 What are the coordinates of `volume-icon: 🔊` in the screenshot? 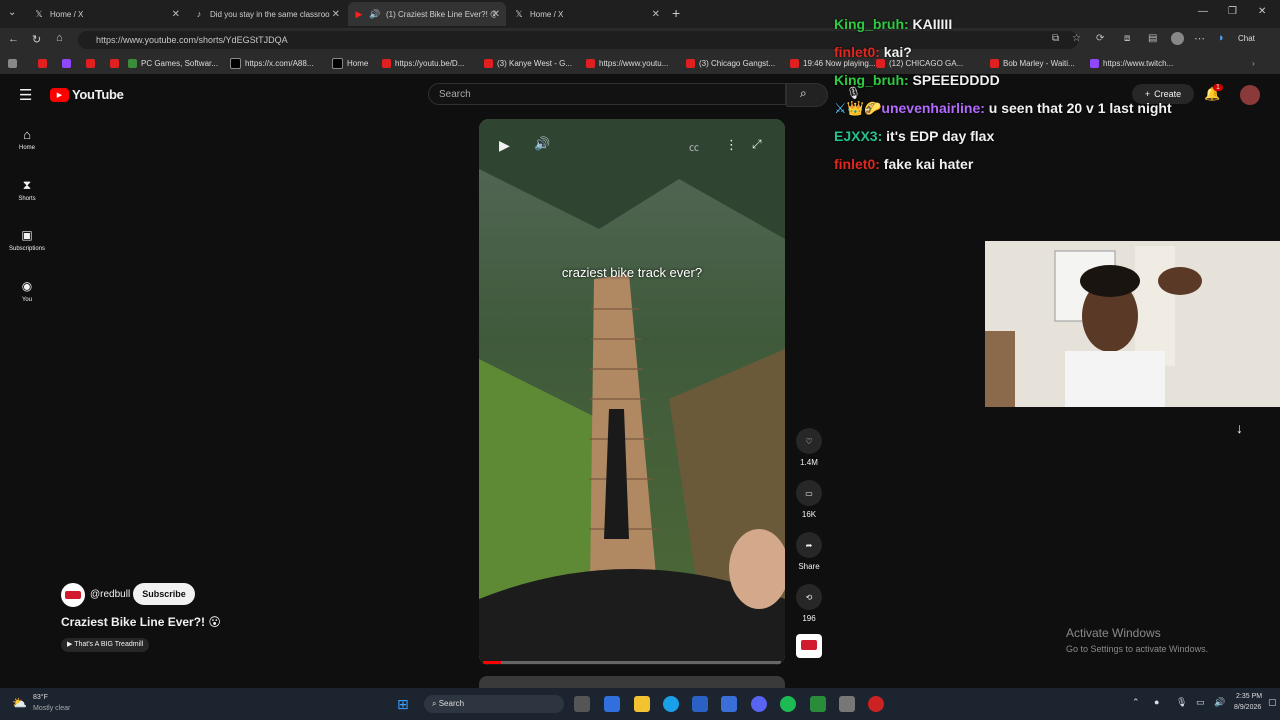 It's located at (542, 144).